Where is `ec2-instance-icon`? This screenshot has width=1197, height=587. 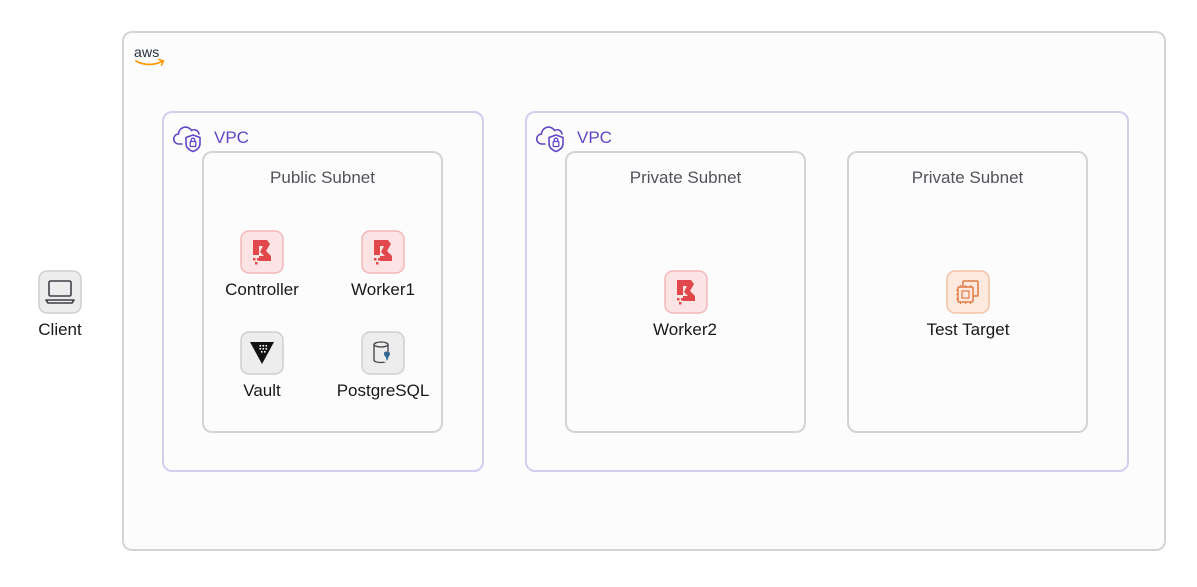 ec2-instance-icon is located at coordinates (968, 292).